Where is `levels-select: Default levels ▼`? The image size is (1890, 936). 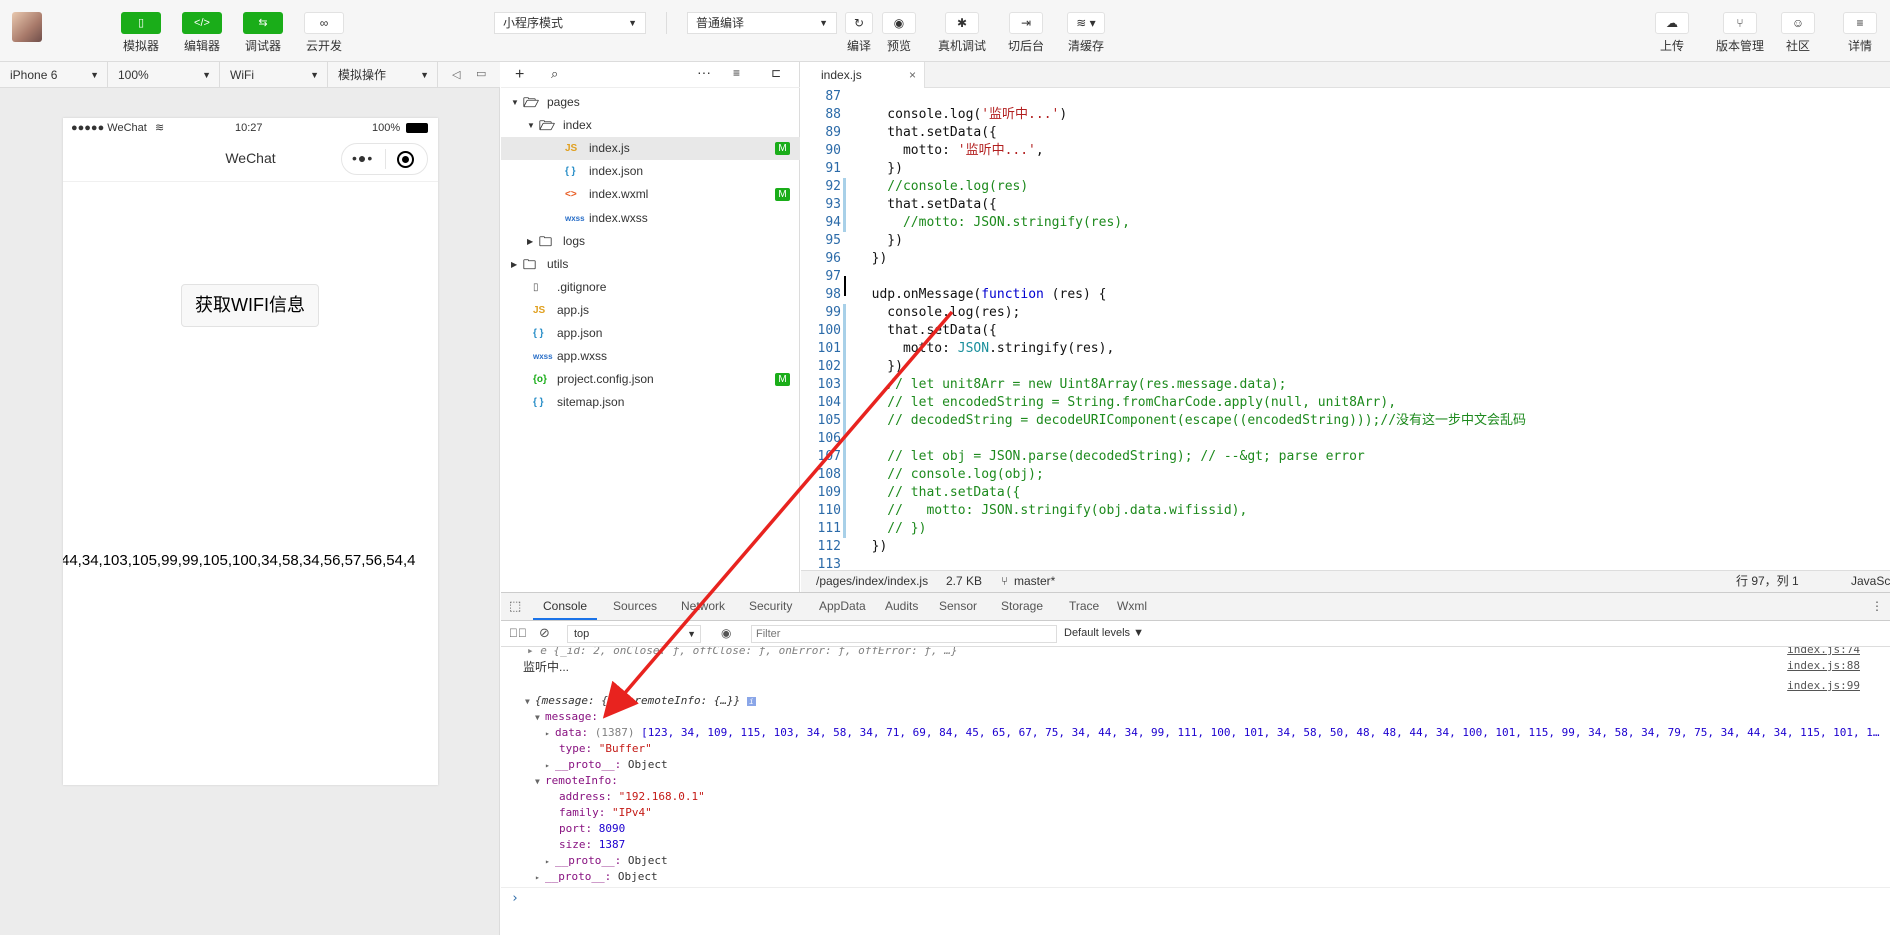 levels-select: Default levels ▼ is located at coordinates (1104, 633).